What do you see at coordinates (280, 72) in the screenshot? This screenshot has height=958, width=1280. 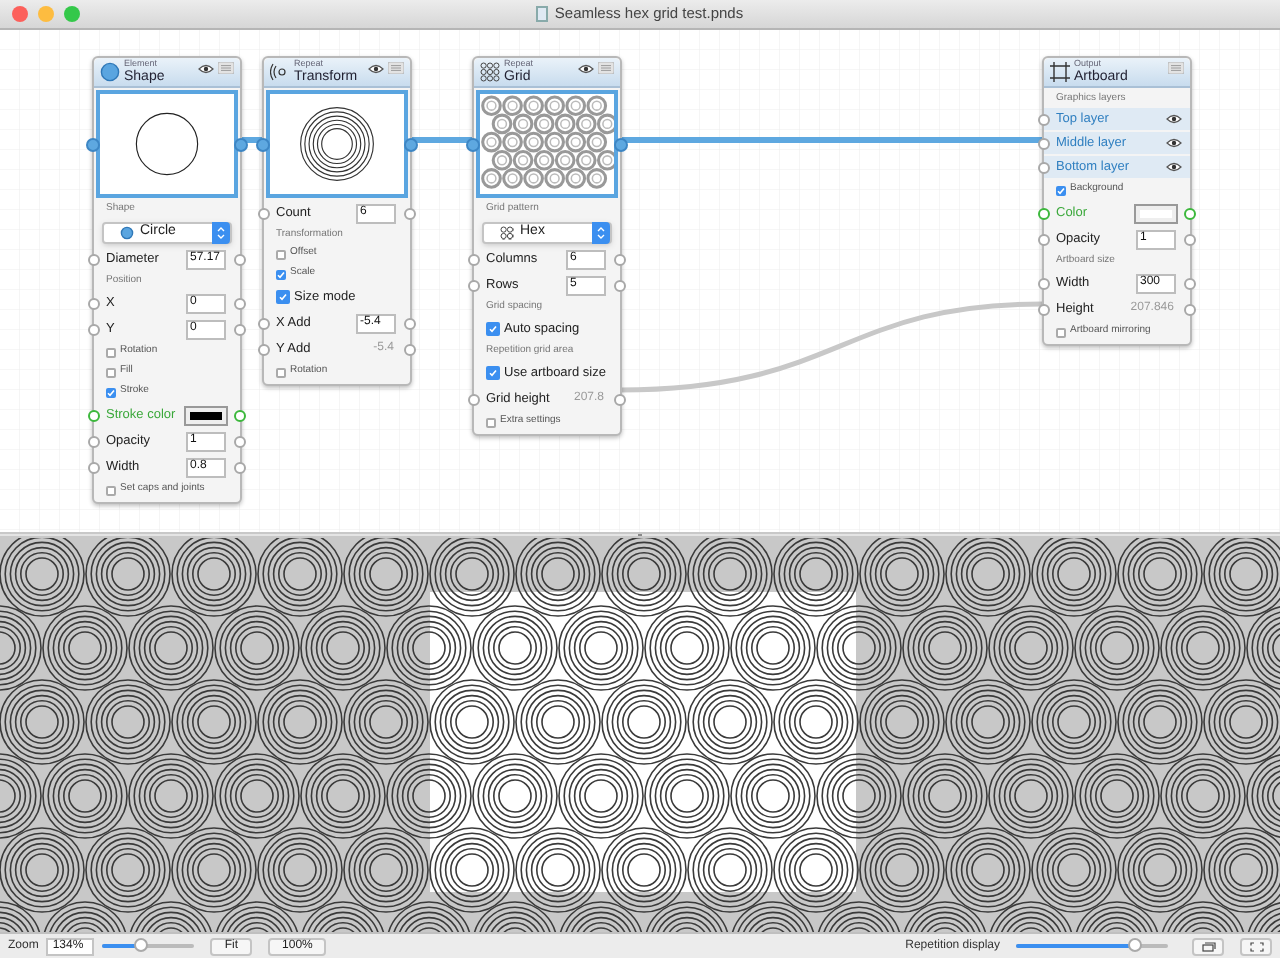 I see `repeat-rings-icon` at bounding box center [280, 72].